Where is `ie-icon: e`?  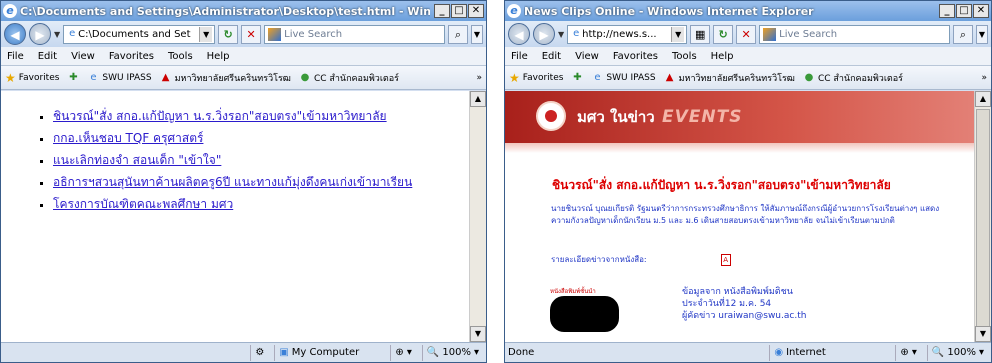
ie-icon: e is located at coordinates (10, 11).